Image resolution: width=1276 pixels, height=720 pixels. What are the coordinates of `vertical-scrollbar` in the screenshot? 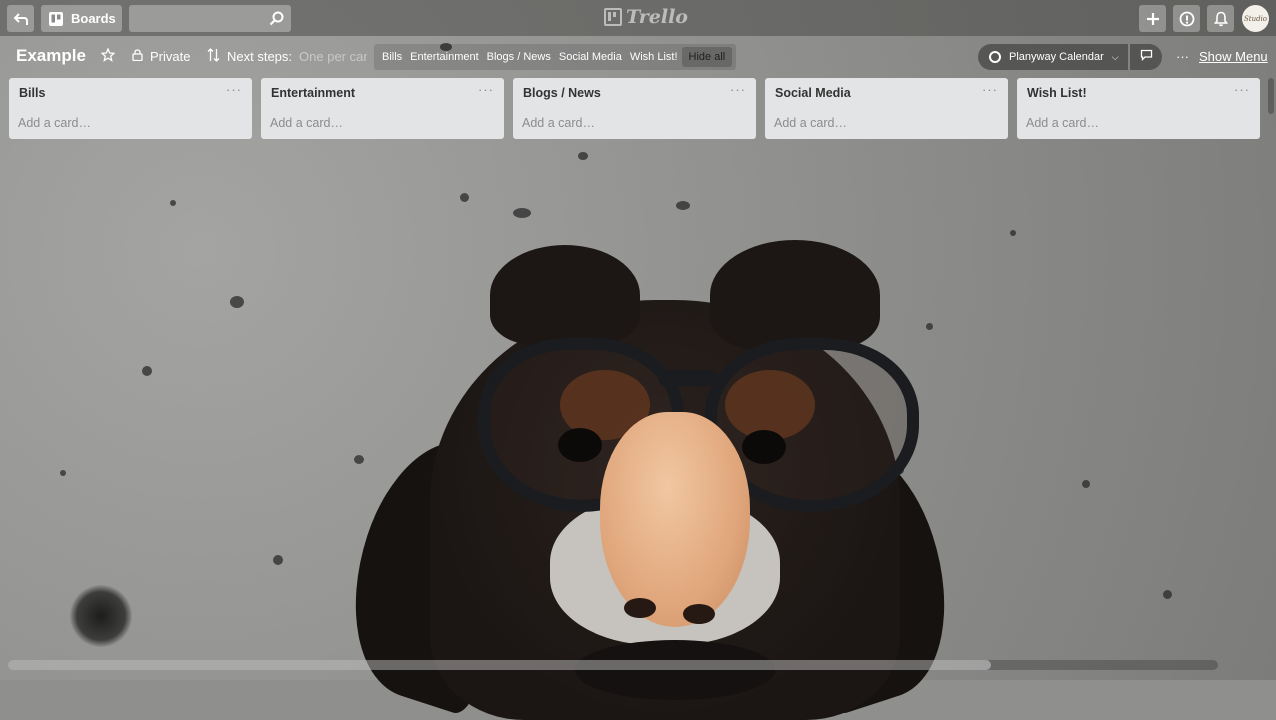 It's located at (1271, 96).